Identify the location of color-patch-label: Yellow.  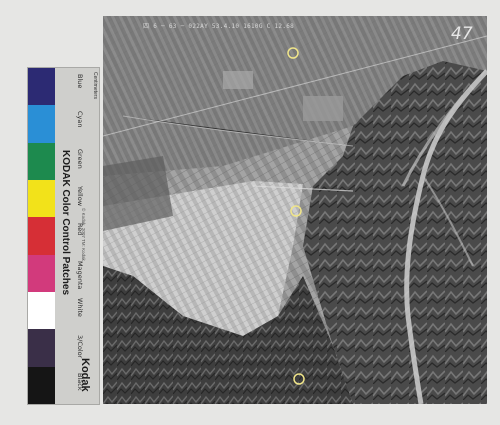
(80, 196).